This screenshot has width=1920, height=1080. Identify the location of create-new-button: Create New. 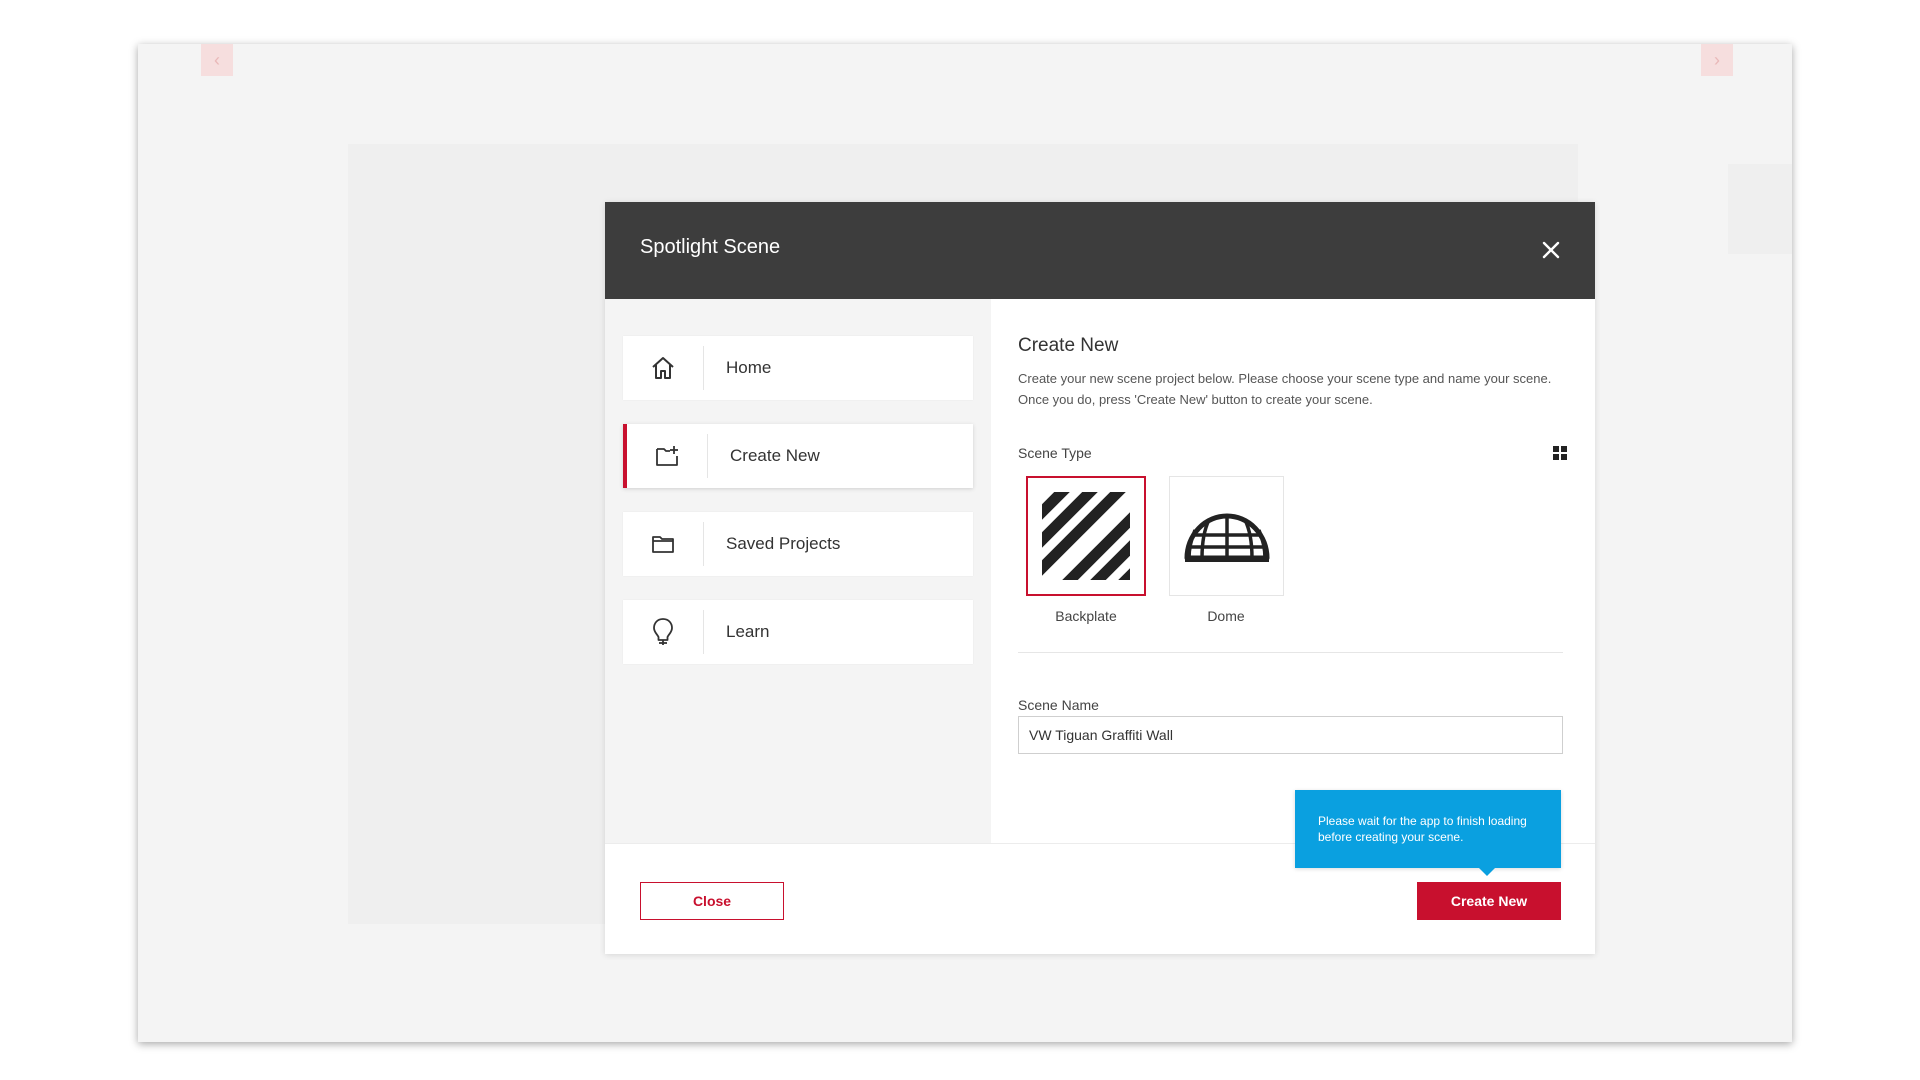
(1489, 901).